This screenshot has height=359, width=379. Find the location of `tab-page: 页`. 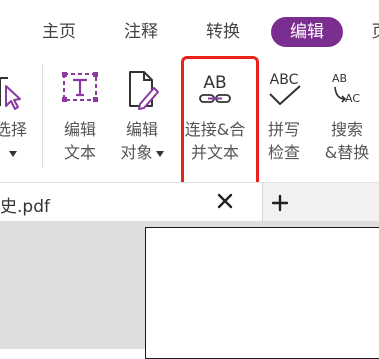

tab-page: 页 is located at coordinates (373, 32).